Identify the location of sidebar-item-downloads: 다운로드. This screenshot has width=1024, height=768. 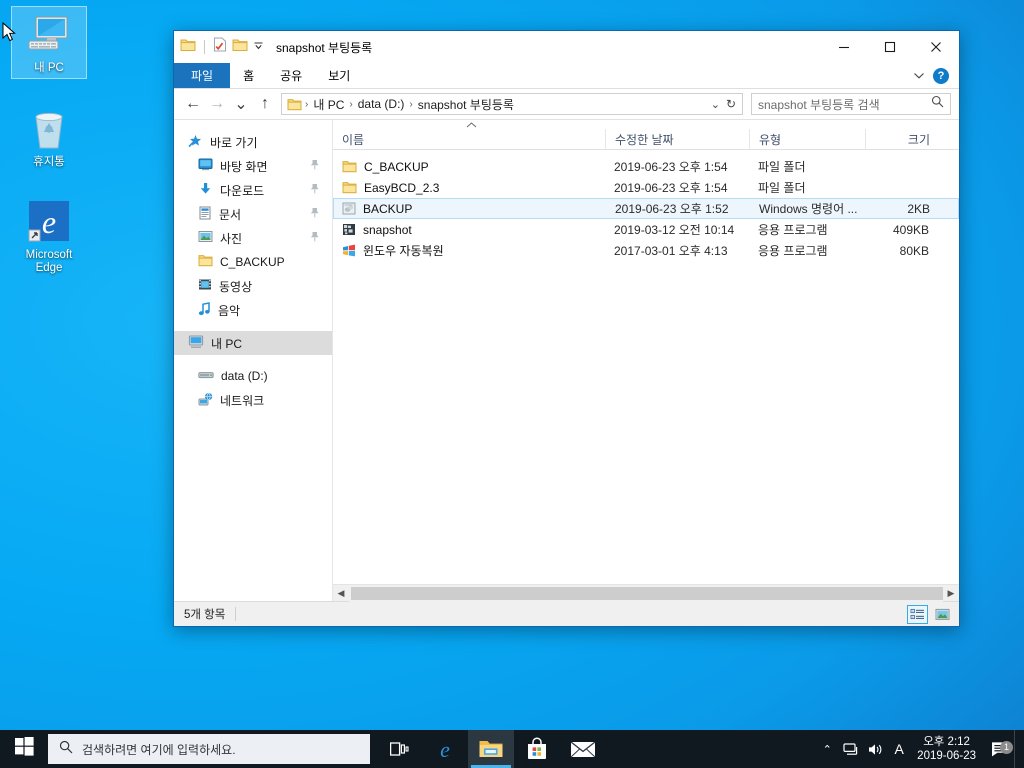
(253, 190).